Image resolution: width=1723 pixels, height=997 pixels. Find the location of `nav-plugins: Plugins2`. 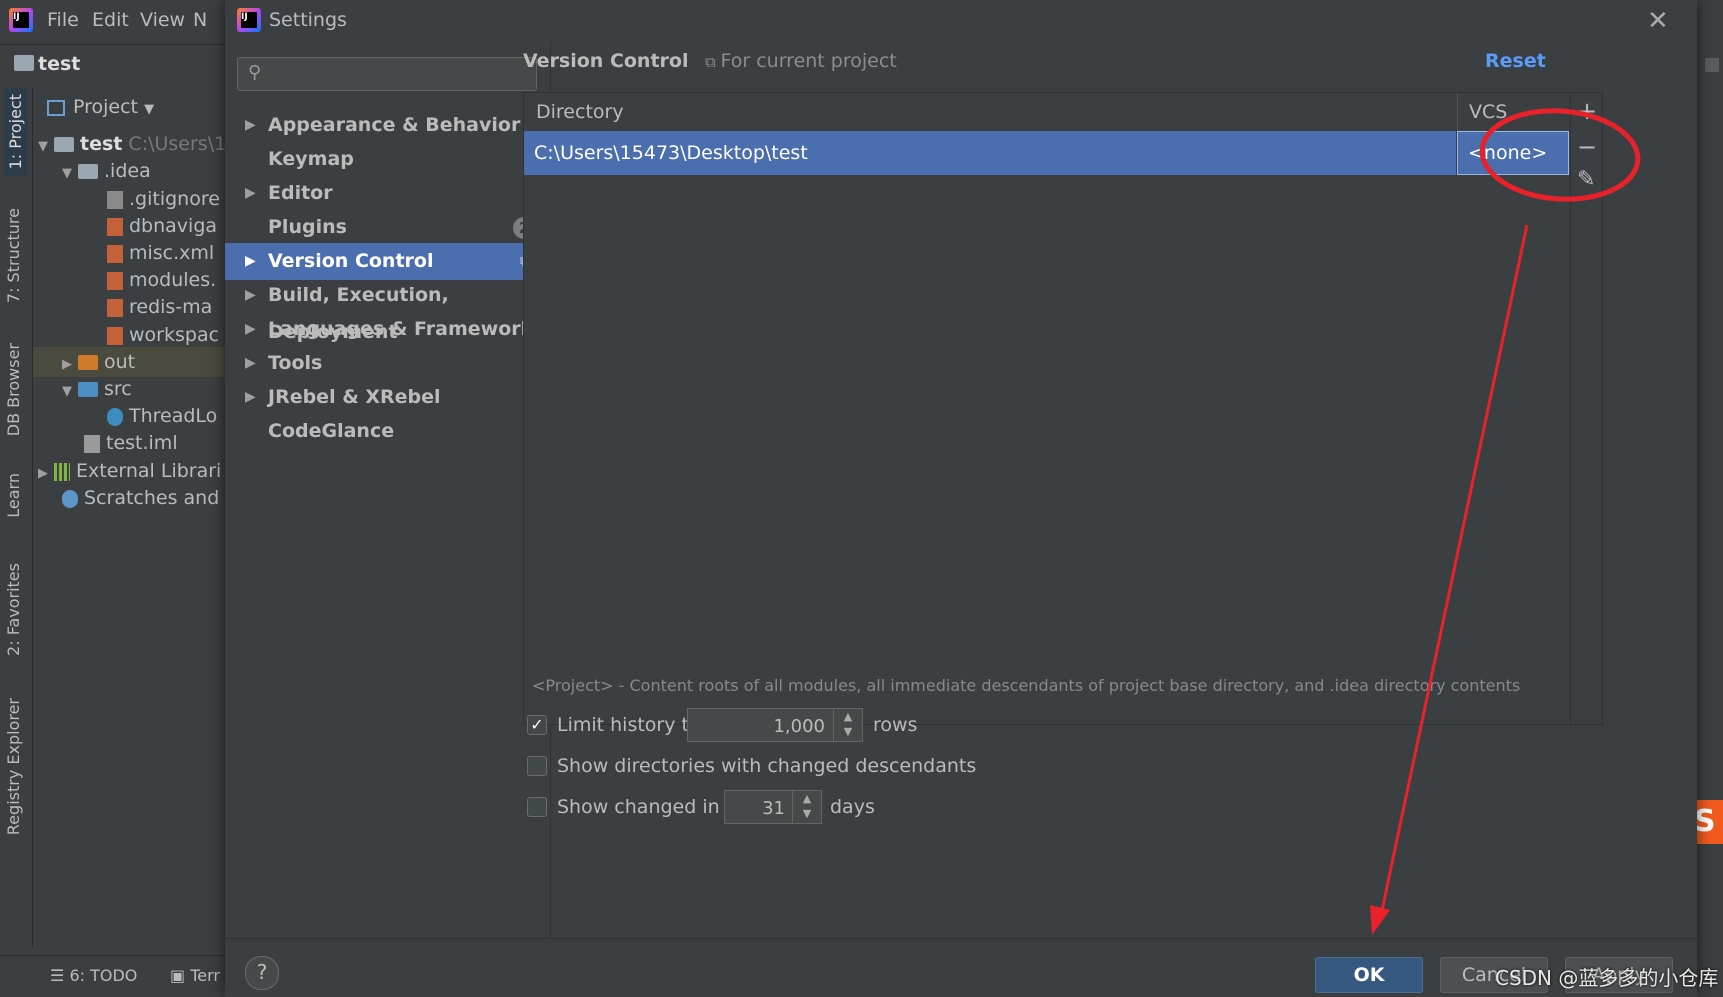

nav-plugins: Plugins2 is located at coordinates (387, 227).